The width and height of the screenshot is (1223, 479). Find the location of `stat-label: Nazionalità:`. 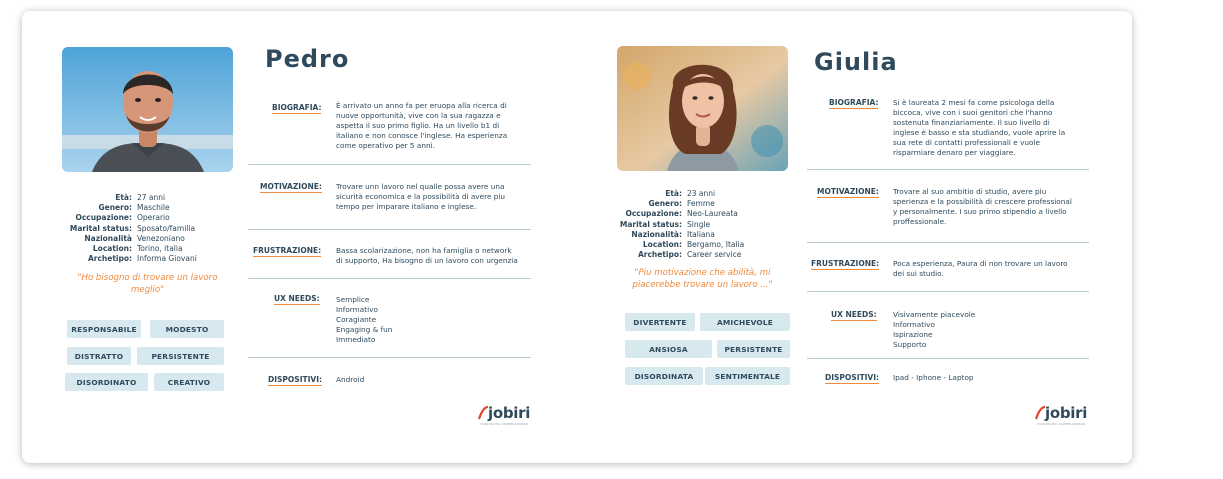

stat-label: Nazionalità: is located at coordinates (656, 234).